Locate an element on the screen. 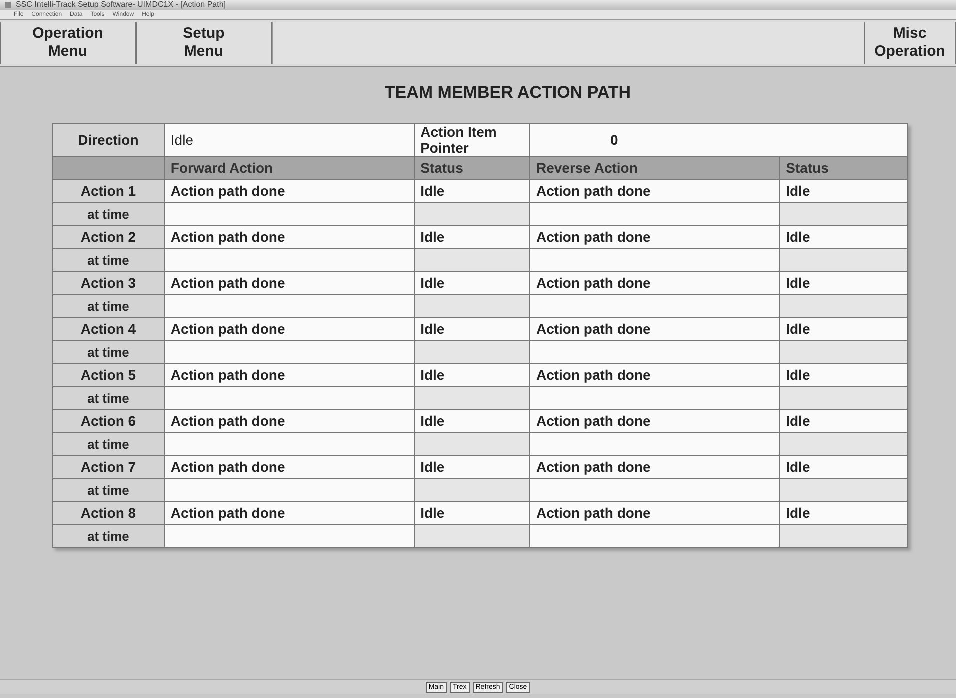 The height and width of the screenshot is (698, 956). app-icon is located at coordinates (8, 5).